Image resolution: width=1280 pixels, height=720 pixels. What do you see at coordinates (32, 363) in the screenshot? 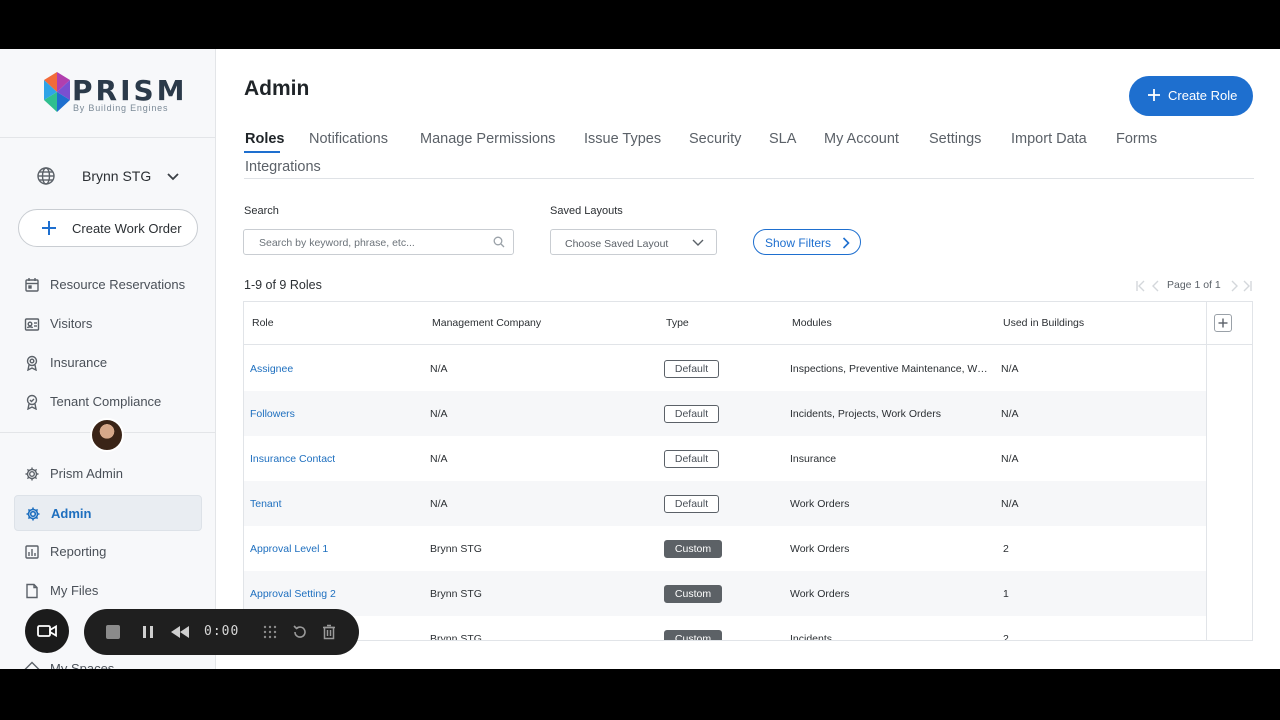
I see `insurance-icon` at bounding box center [32, 363].